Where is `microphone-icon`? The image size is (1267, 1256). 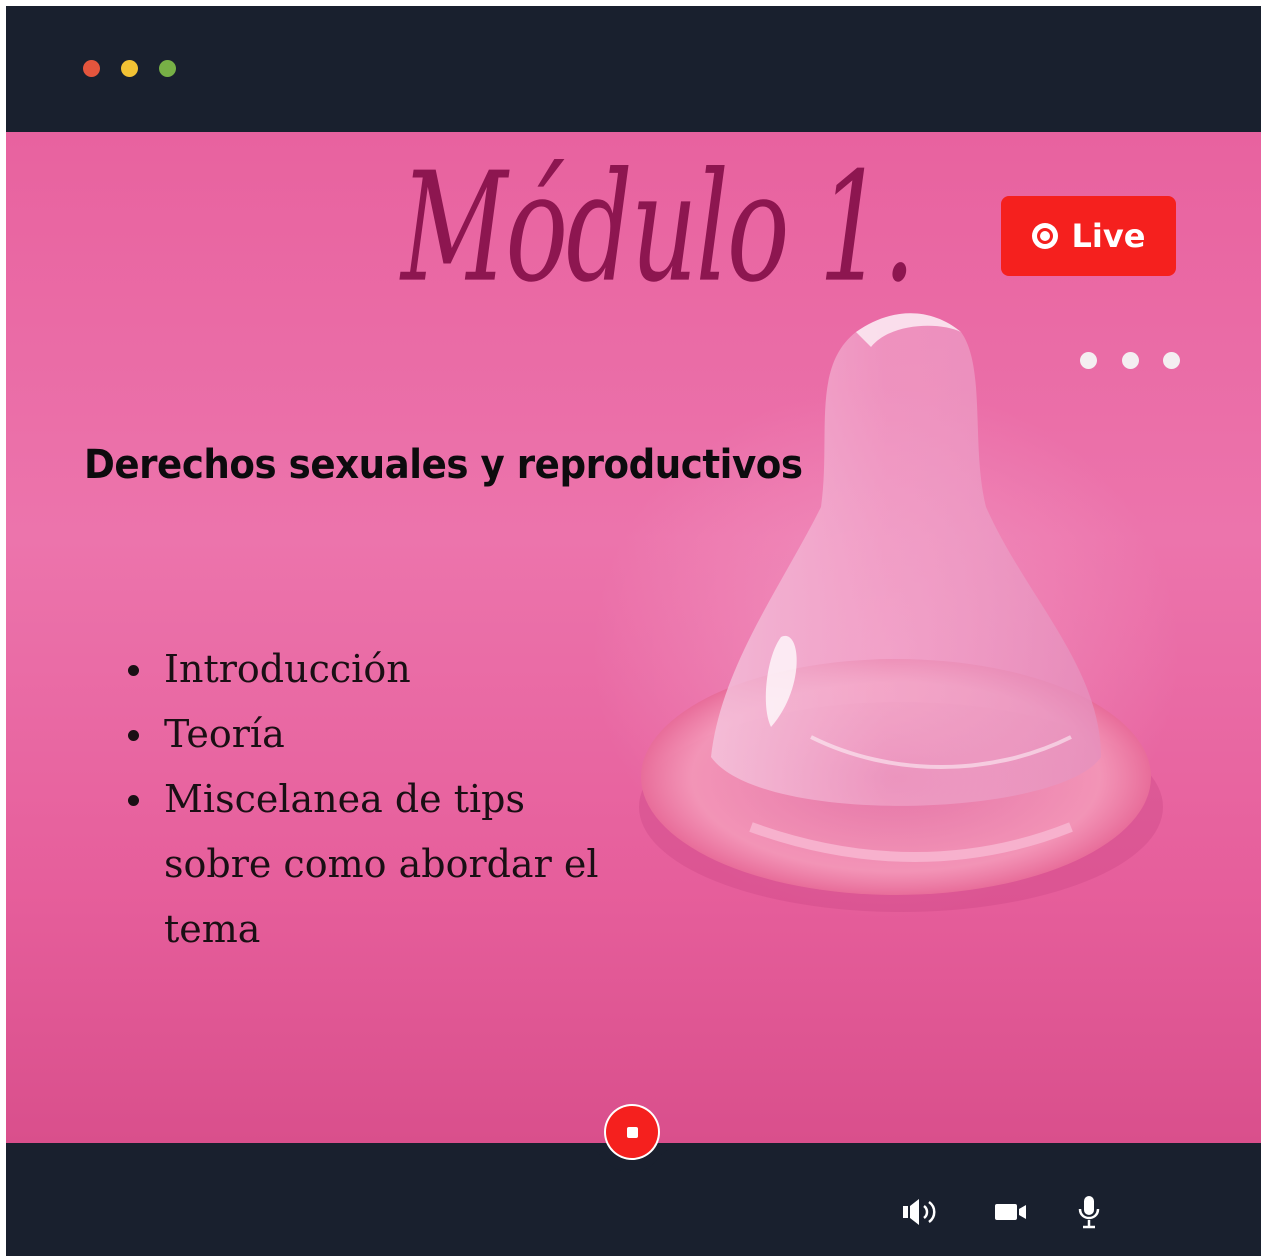
microphone-icon is located at coordinates (1089, 1212).